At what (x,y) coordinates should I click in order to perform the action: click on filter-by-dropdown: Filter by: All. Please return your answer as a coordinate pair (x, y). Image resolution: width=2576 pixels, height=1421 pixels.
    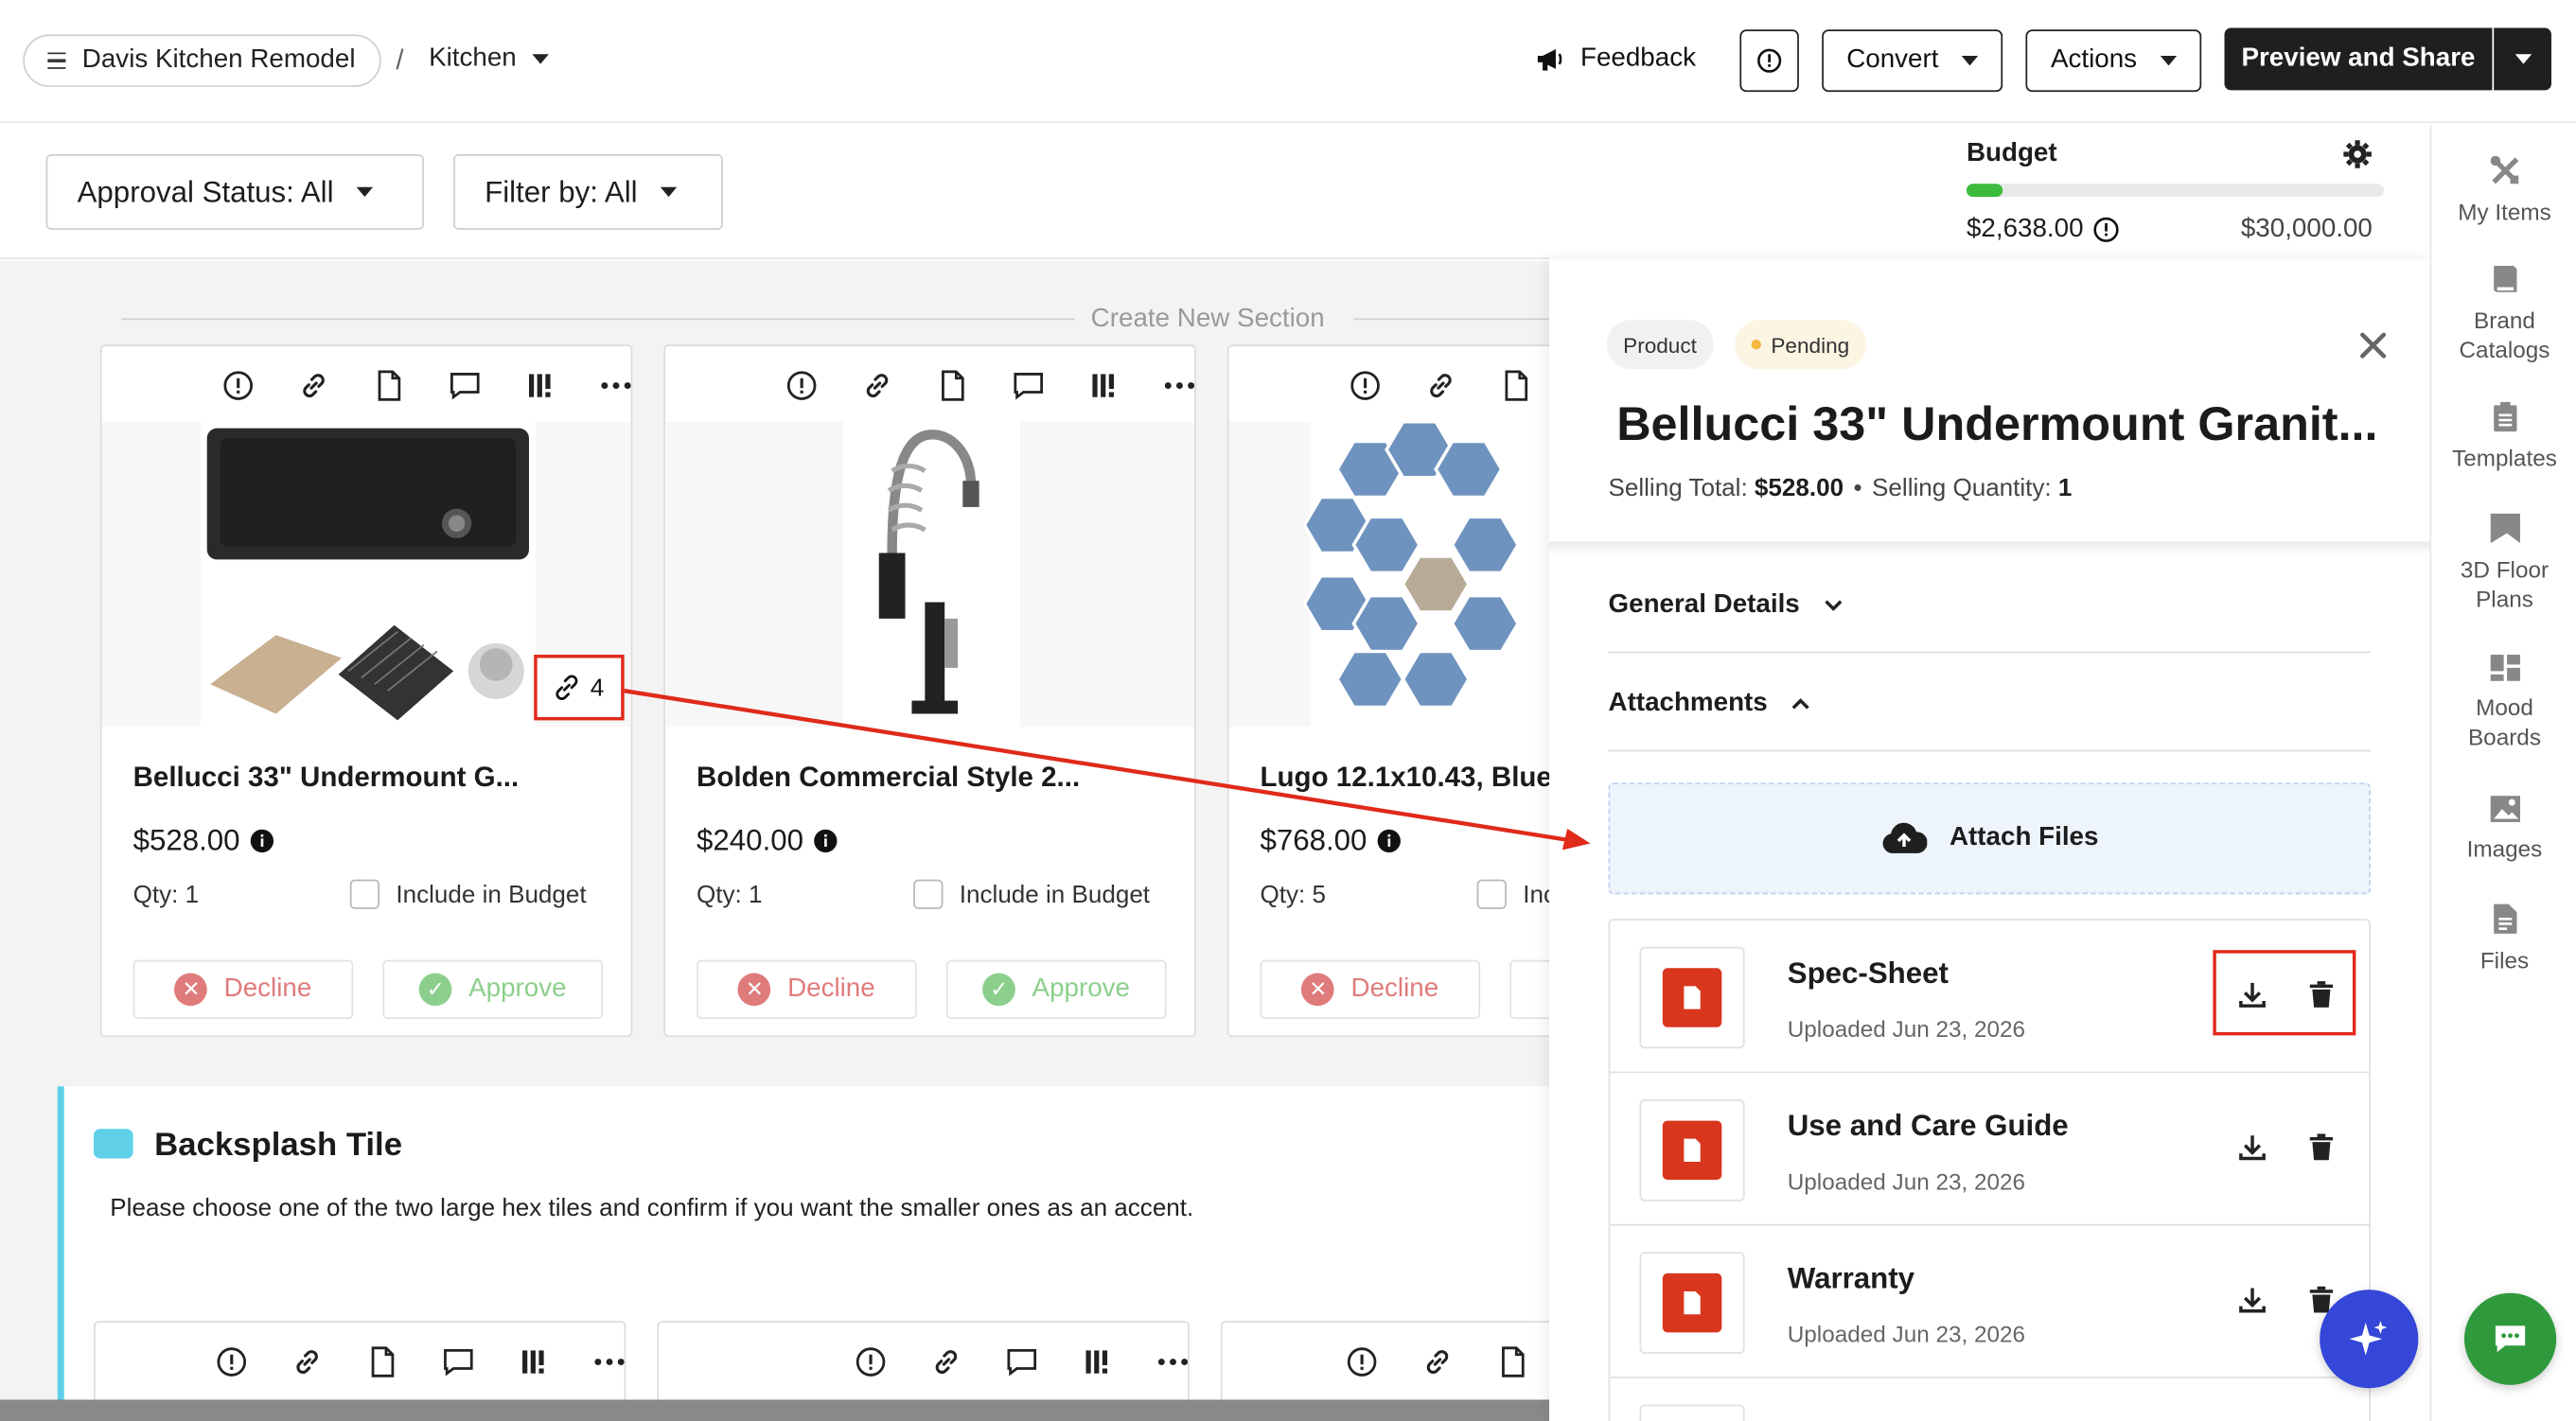
    Looking at the image, I should click on (588, 192).